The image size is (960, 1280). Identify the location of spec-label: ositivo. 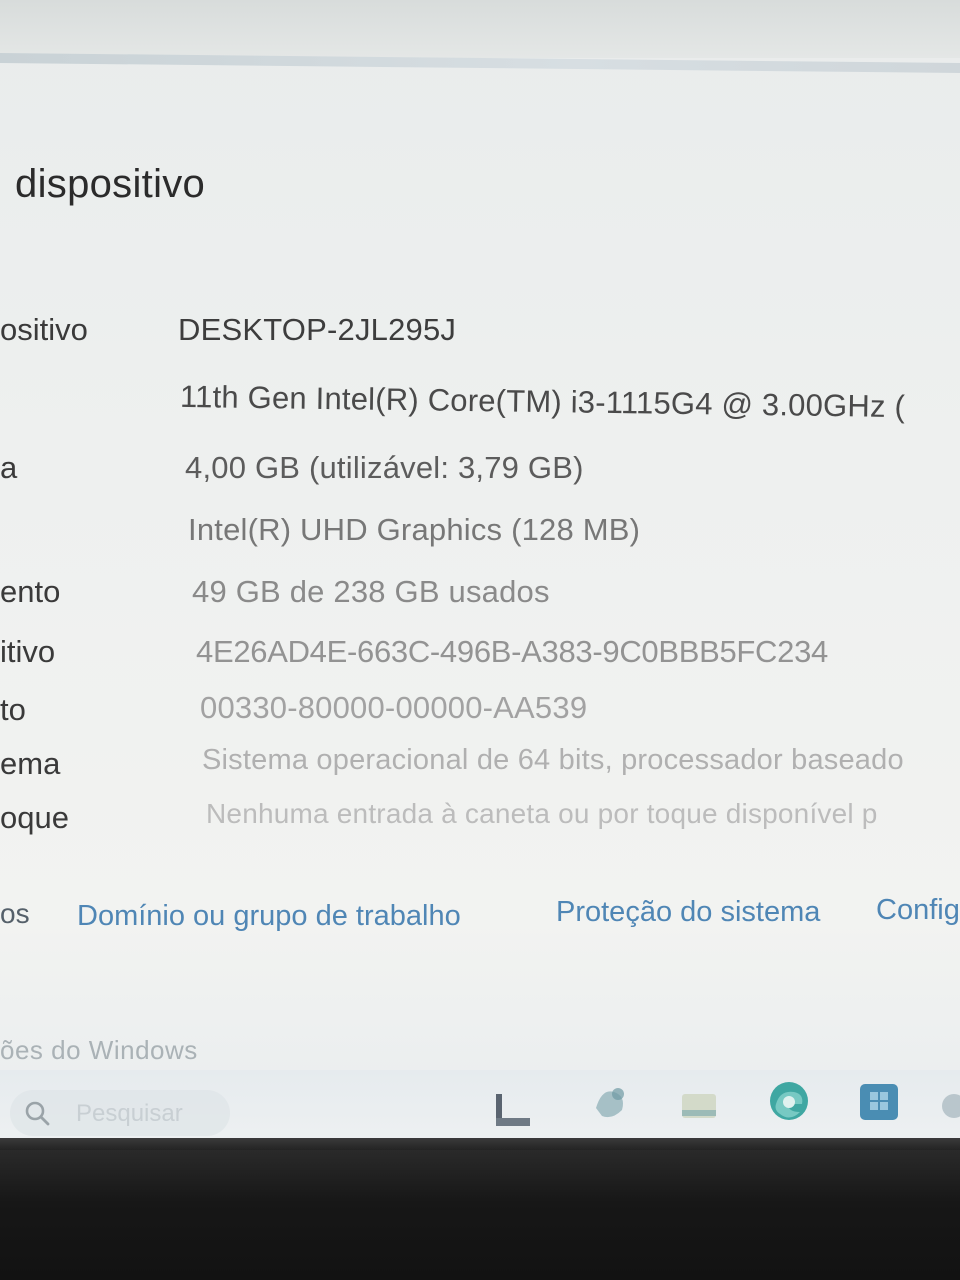
(44, 329).